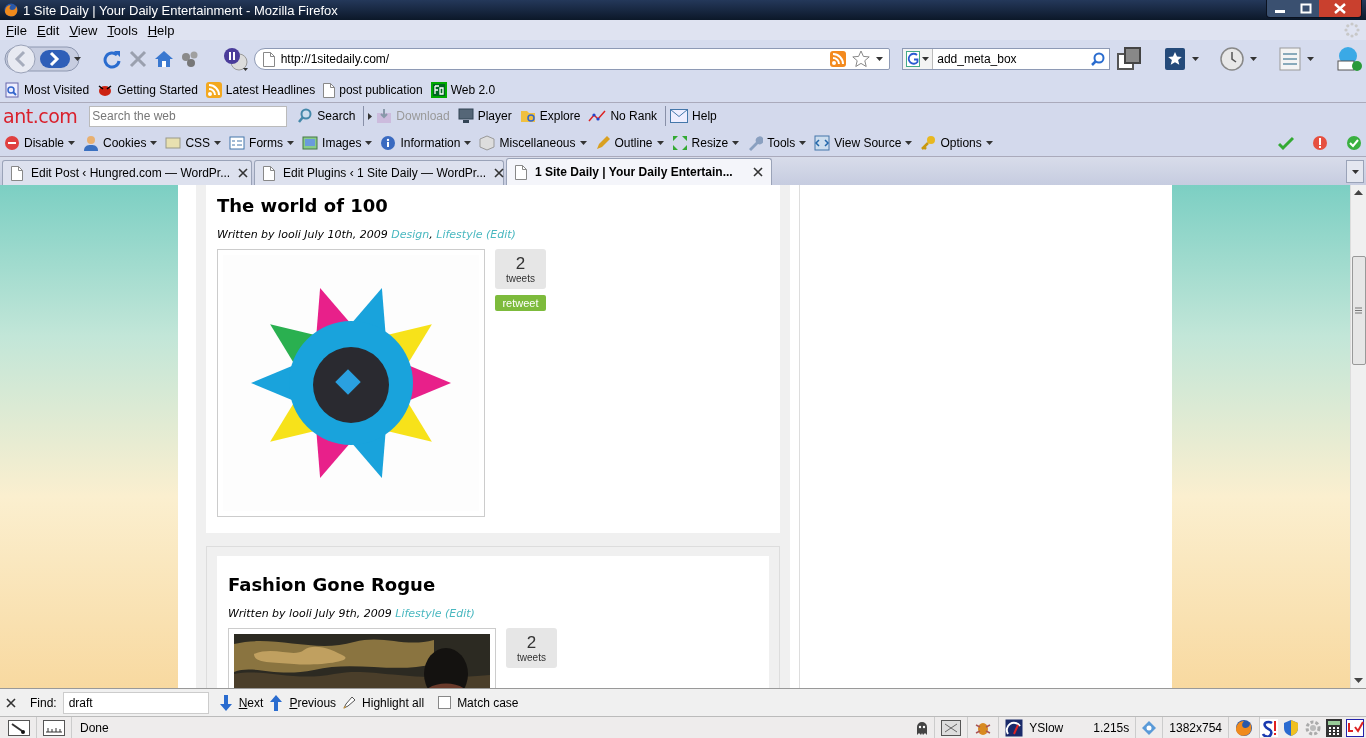 Image resolution: width=1366 pixels, height=738 pixels. Describe the element at coordinates (16, 30) in the screenshot. I see `menu-item: File` at that location.